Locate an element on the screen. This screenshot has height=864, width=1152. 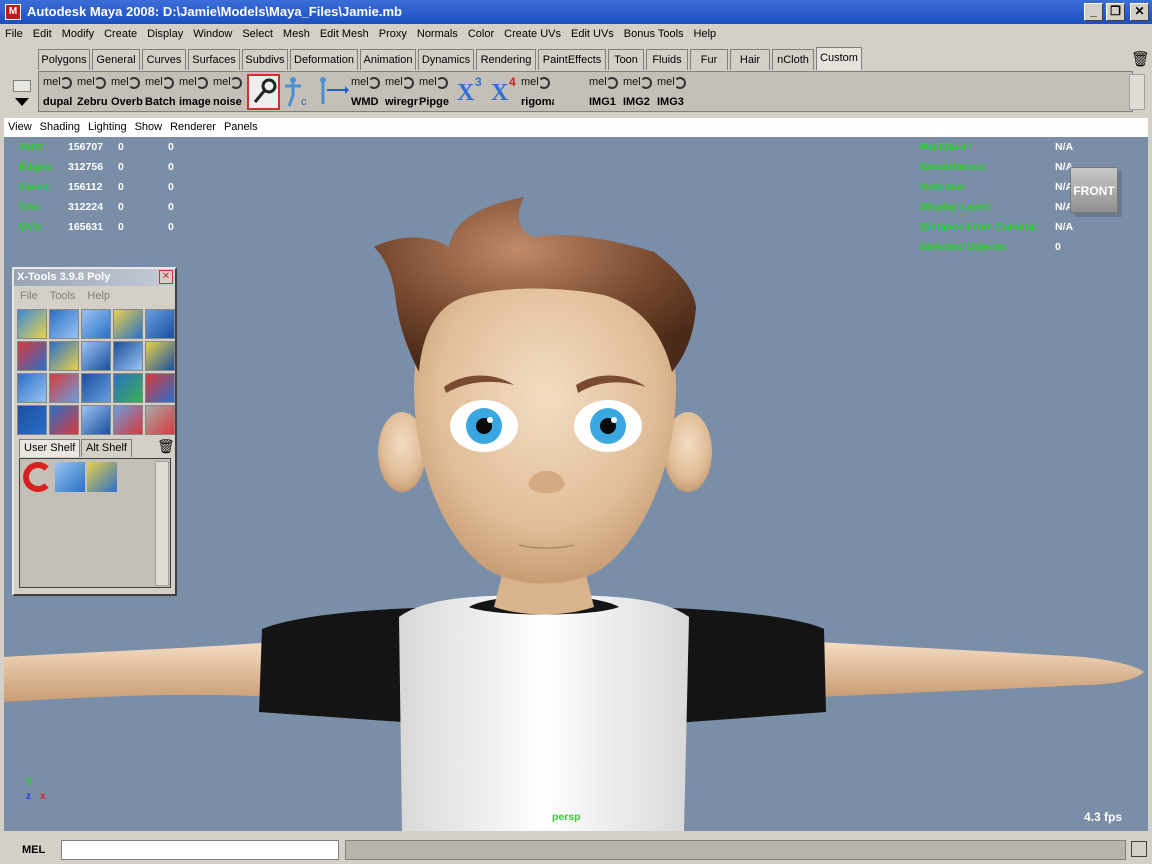
menu-create: Create is located at coordinates (120, 32).